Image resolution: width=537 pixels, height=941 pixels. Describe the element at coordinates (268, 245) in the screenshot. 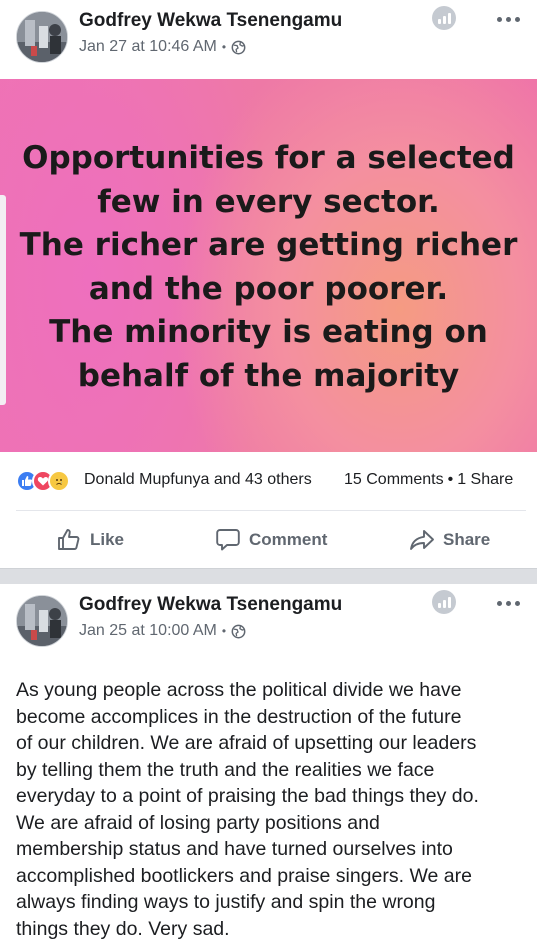

I see `banner-line: The richer are getting richer` at that location.